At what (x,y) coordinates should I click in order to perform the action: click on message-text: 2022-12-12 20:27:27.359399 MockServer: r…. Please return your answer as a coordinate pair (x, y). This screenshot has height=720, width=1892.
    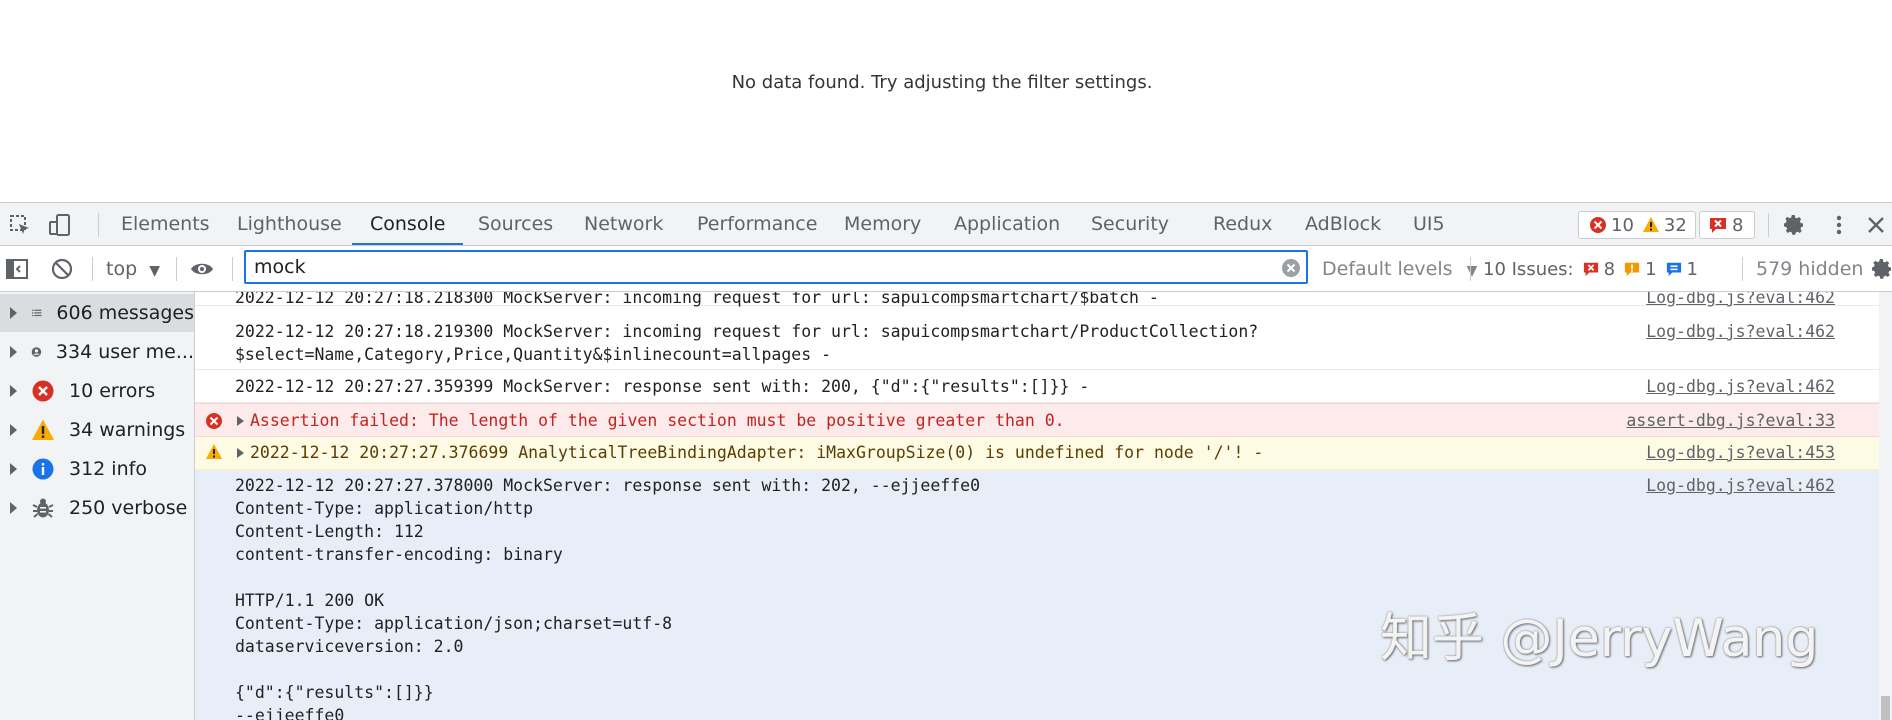
    Looking at the image, I should click on (662, 386).